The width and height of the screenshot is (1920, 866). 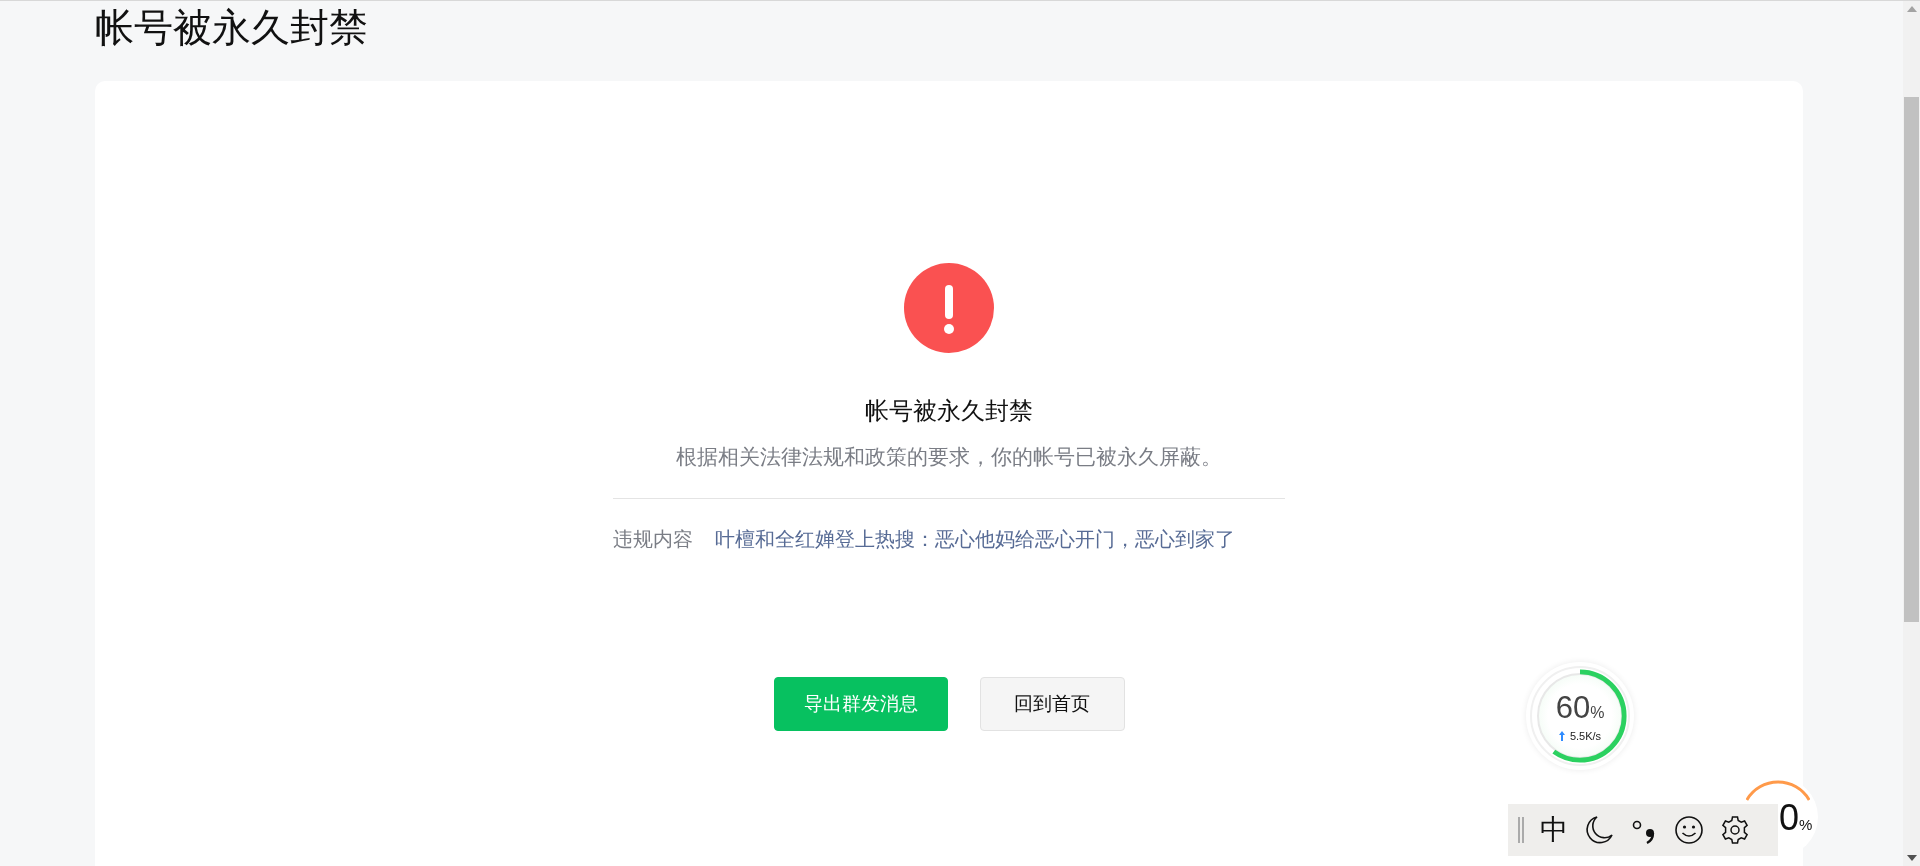 I want to click on scrollbar-thumb, so click(x=1911, y=359).